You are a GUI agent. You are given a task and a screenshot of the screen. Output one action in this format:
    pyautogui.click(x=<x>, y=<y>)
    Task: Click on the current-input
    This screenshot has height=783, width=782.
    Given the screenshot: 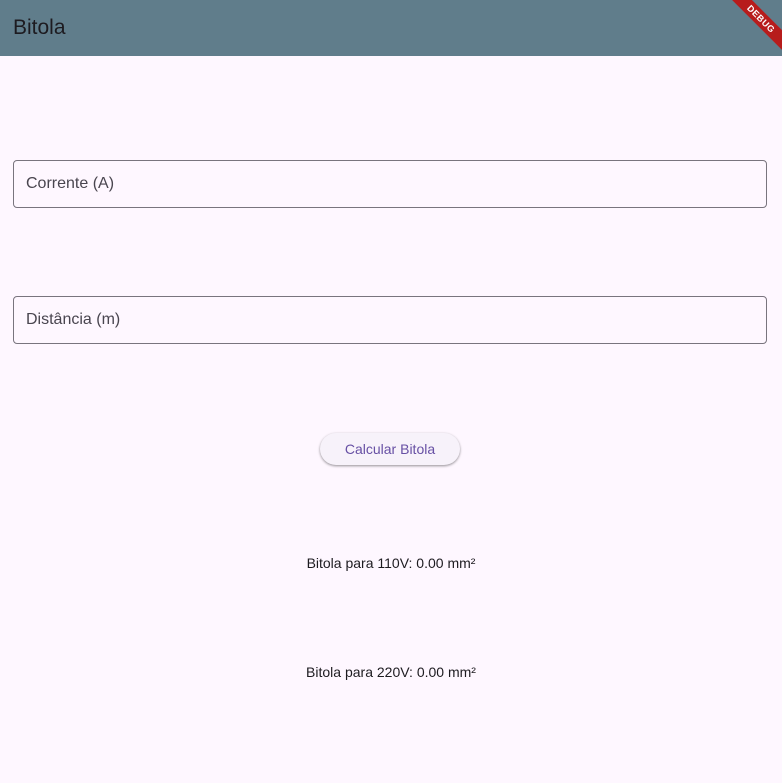 What is the action you would take?
    pyautogui.click(x=390, y=184)
    